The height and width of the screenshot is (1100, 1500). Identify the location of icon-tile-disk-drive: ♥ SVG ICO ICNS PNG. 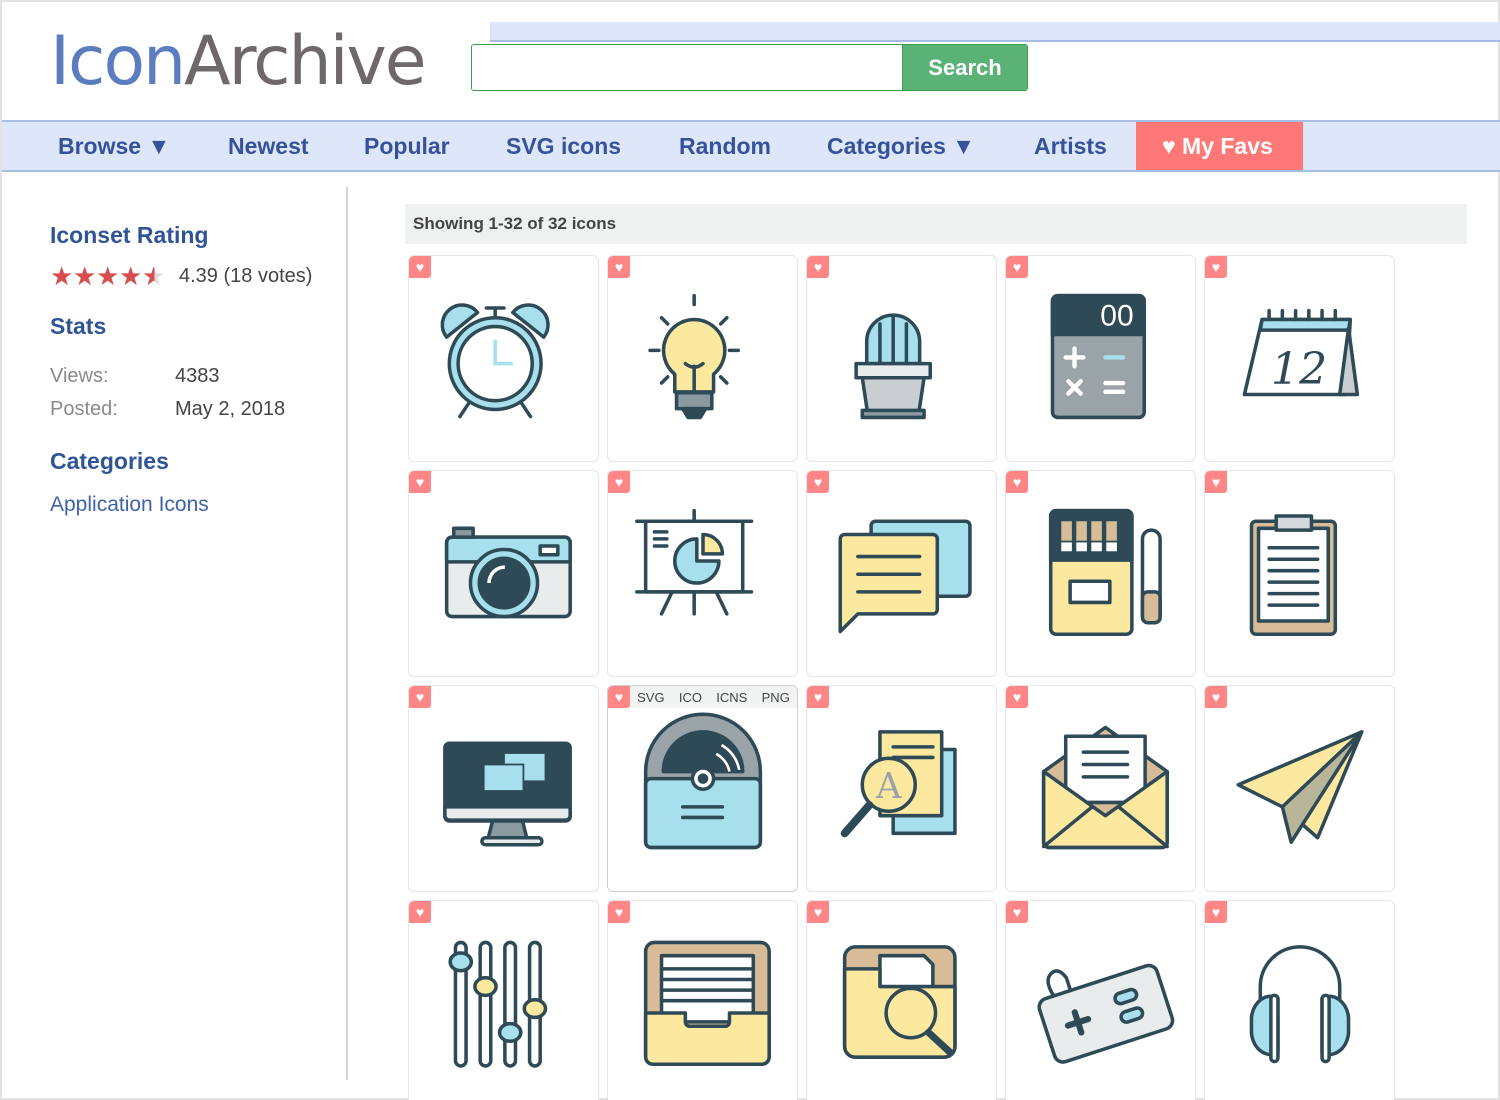
(702, 788).